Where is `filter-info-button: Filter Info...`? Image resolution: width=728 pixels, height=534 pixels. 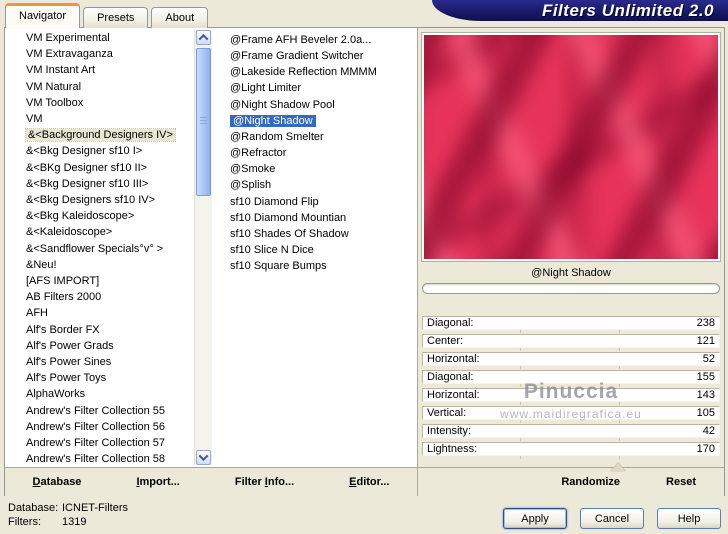
filter-info-button: Filter Info... is located at coordinates (264, 482).